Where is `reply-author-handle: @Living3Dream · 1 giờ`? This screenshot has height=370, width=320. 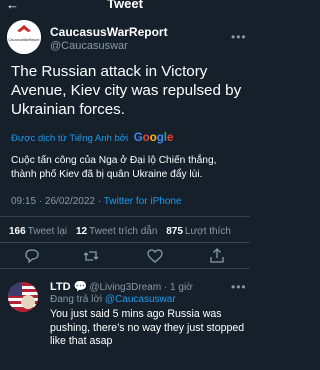 reply-author-handle: @Living3Dream · 1 giờ is located at coordinates (141, 287).